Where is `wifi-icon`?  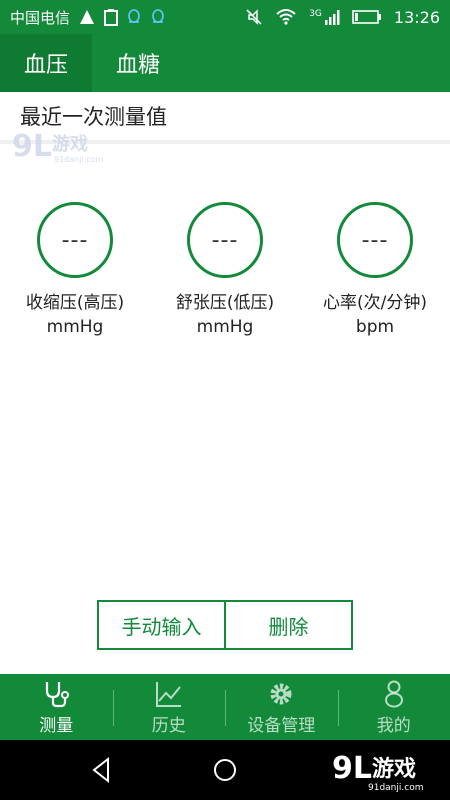
wifi-icon is located at coordinates (286, 17).